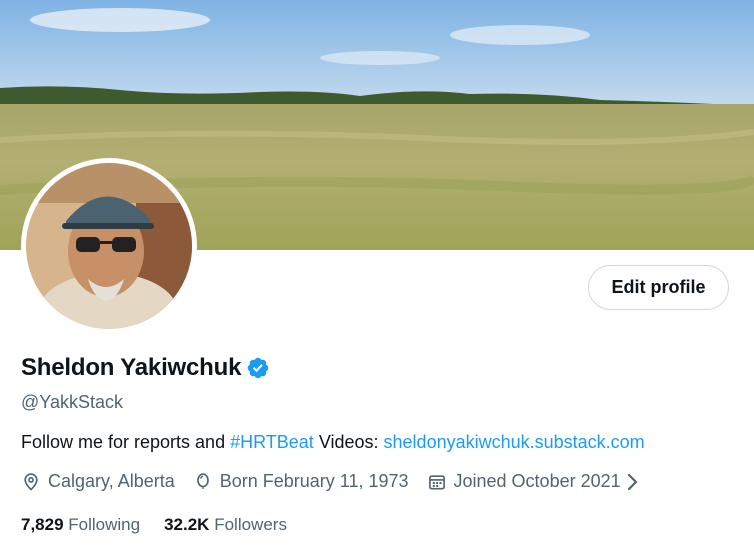 This screenshot has height=549, width=754. I want to click on bio-text: Follow me for reports and, so click(126, 442).